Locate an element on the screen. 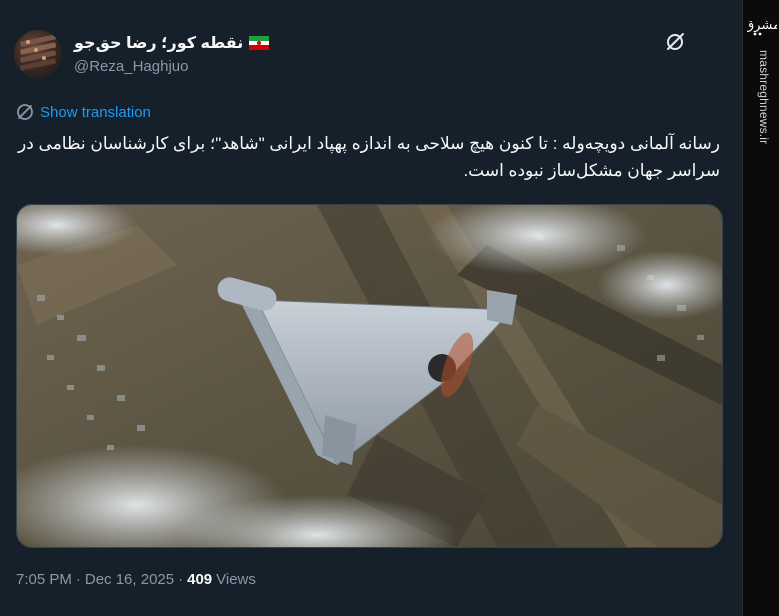  user-handle: @Reza_Haghjuo is located at coordinates (131, 66).